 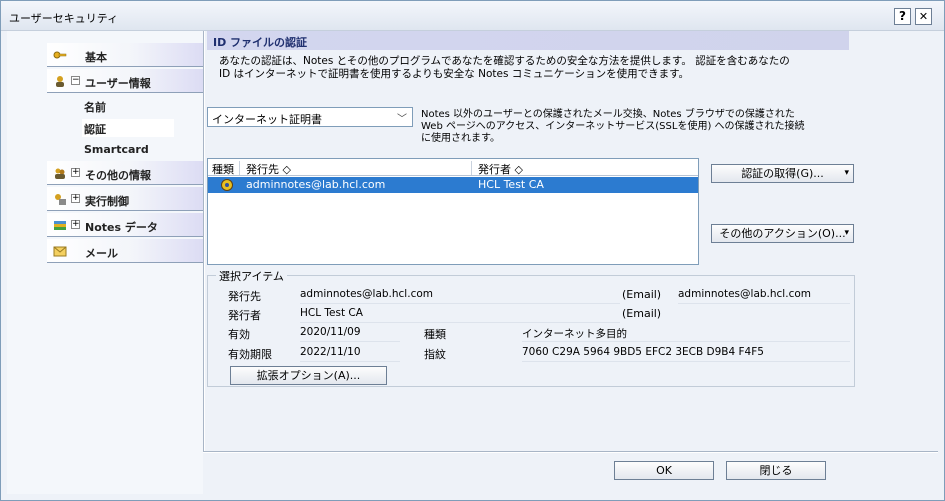 What do you see at coordinates (60, 81) in the screenshot?
I see `user-icon` at bounding box center [60, 81].